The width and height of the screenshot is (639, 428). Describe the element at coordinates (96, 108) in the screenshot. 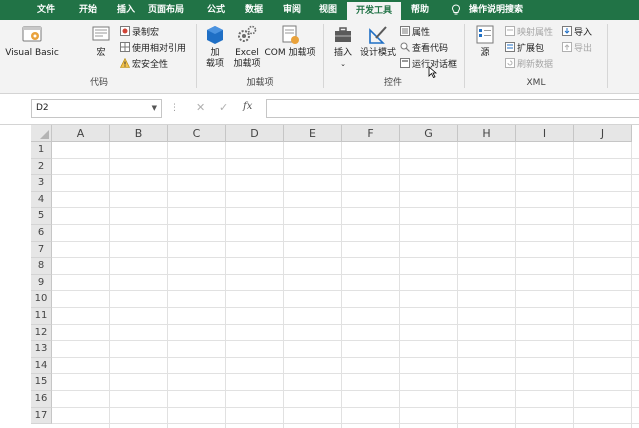

I see `name-box: D2 ▼` at that location.